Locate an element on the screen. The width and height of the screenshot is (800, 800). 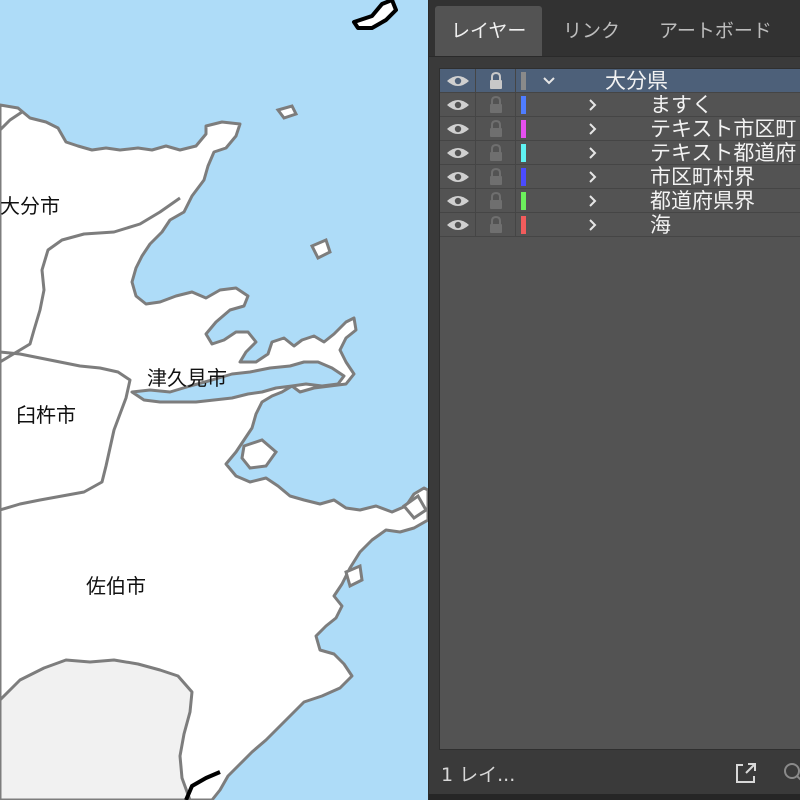
layer-row-prefecture-border: 都道府県界 is located at coordinates (620, 201).